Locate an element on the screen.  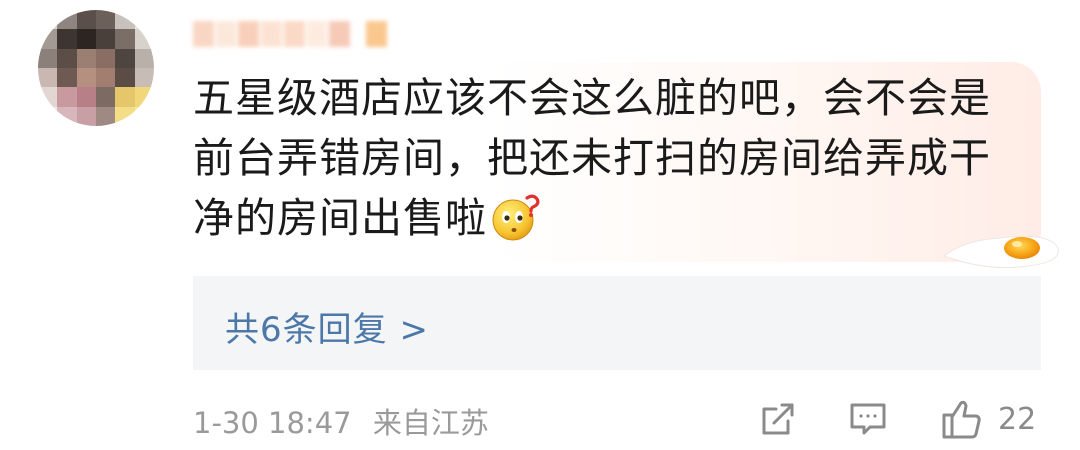
comment-button is located at coordinates (868, 419).